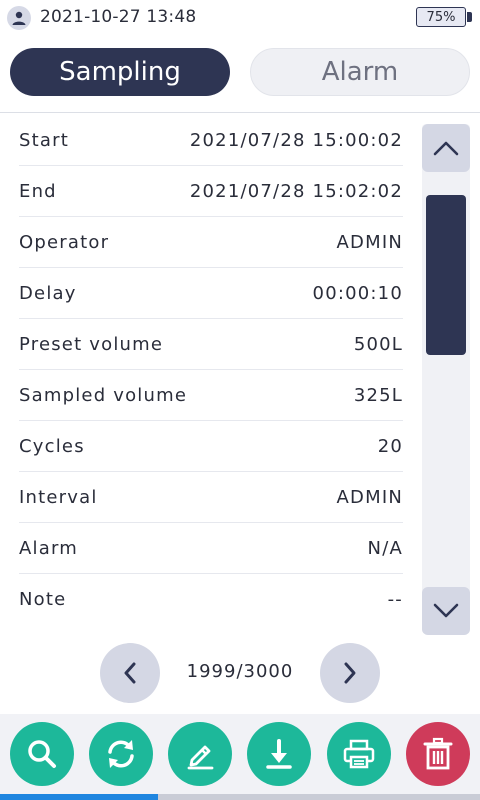 The image size is (480, 800). Describe the element at coordinates (200, 757) in the screenshot. I see `edit-icon` at that location.